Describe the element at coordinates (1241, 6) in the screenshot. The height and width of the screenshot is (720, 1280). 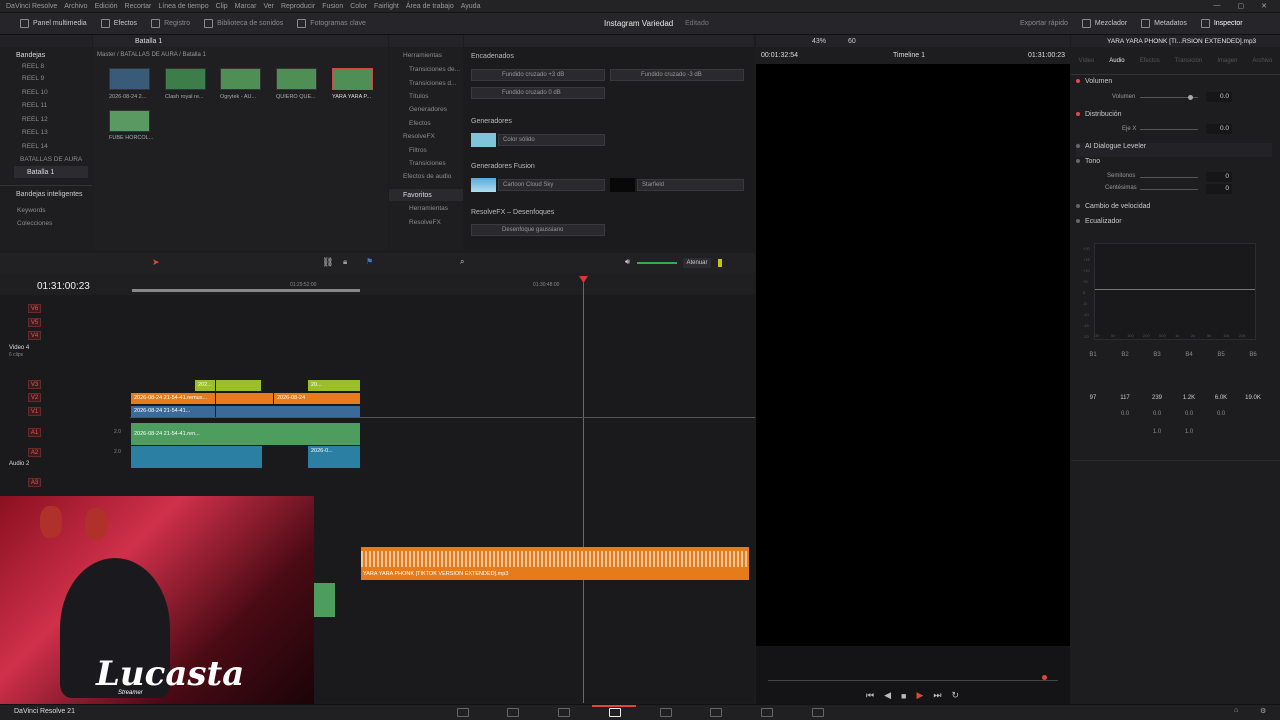
I see `maximize-icon: ▢` at that location.